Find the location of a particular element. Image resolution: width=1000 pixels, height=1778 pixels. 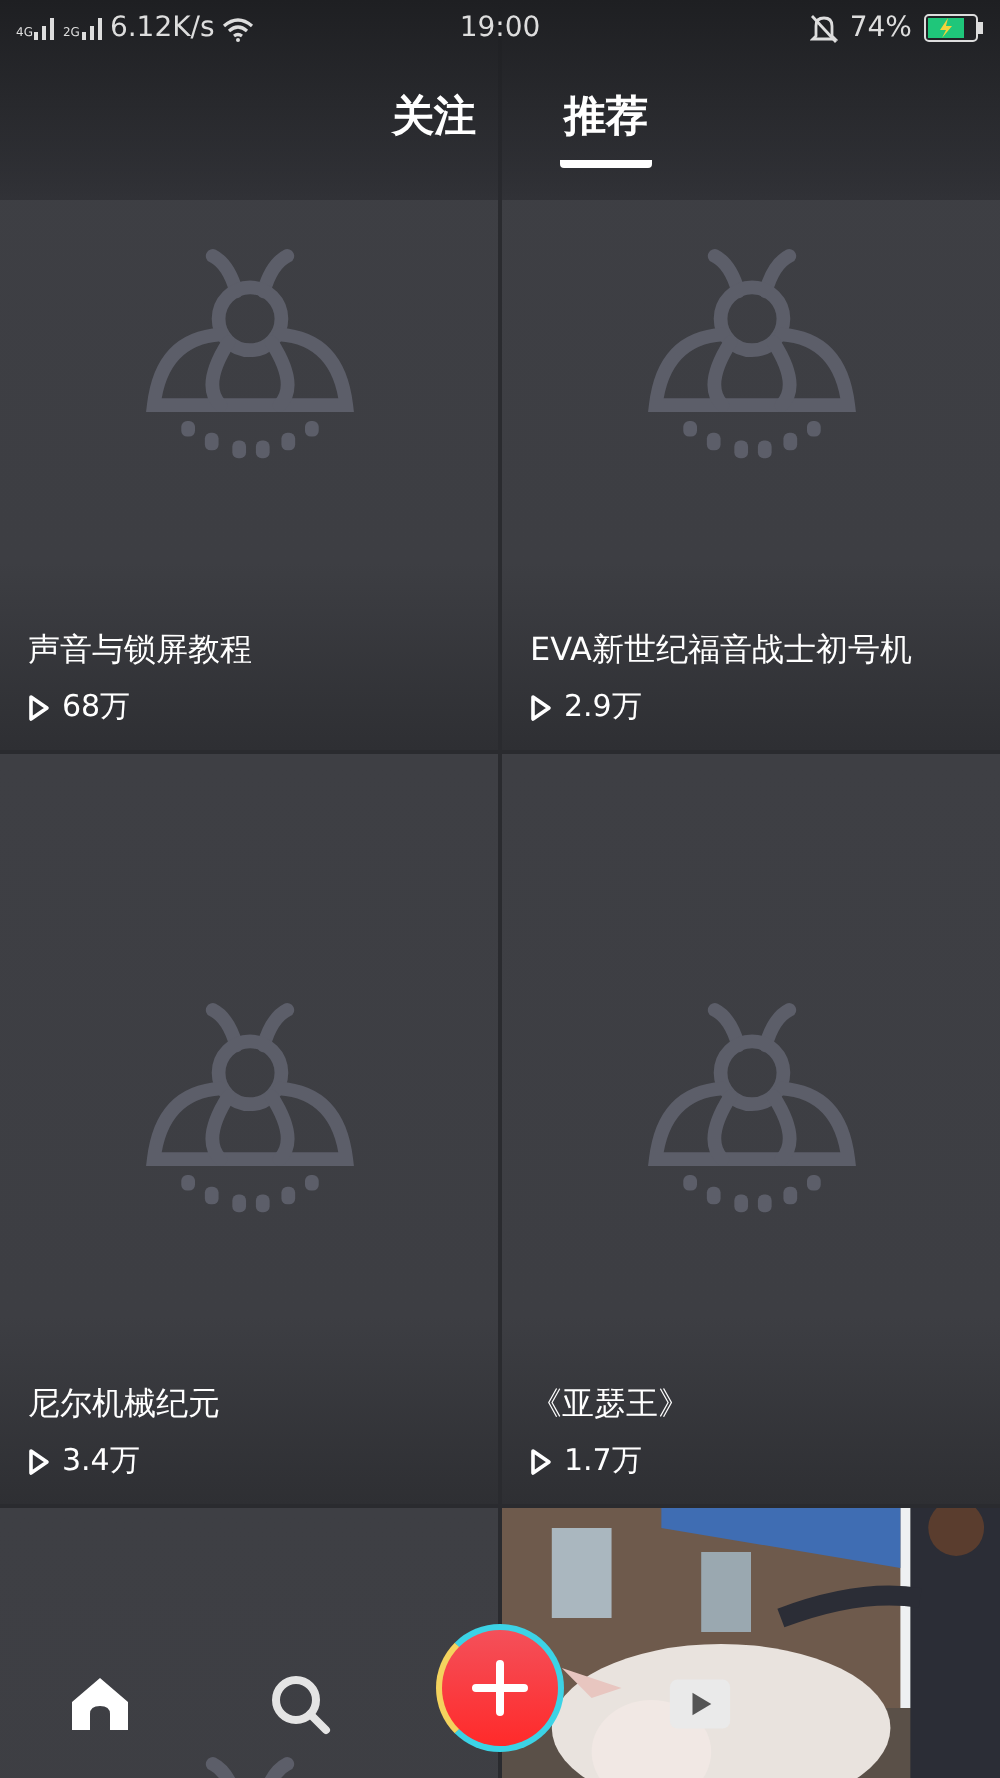

play-count: 68万 is located at coordinates (96, 707).